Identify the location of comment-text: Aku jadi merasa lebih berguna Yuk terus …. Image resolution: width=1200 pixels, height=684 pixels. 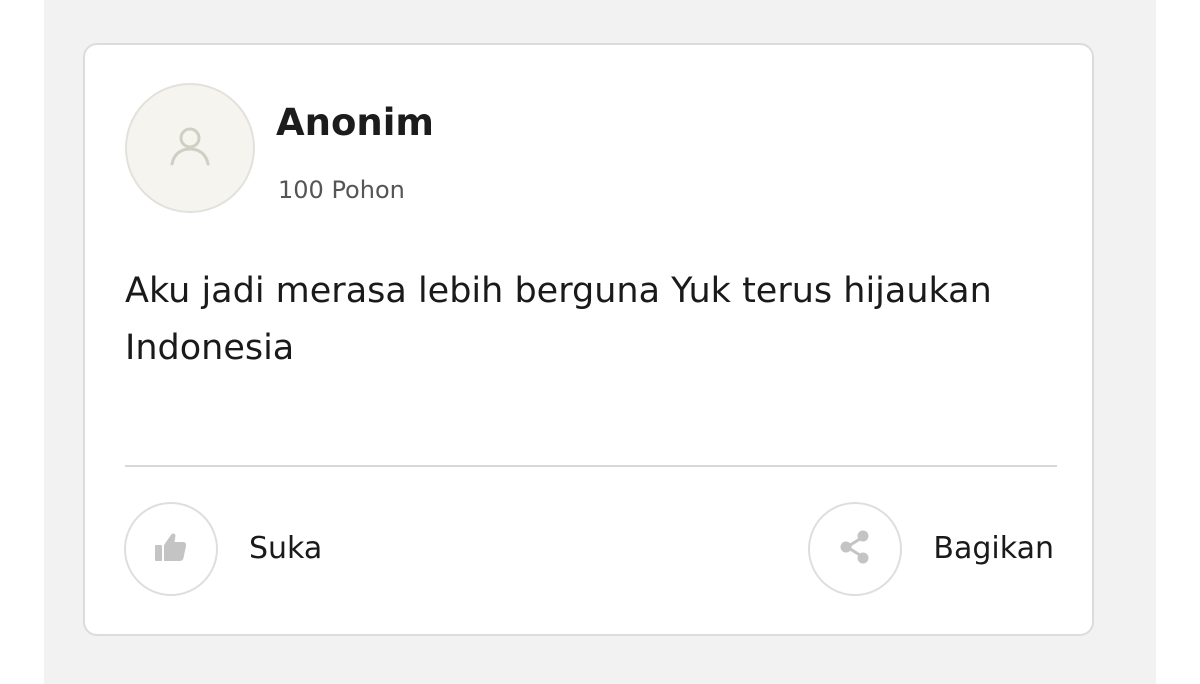
(558, 319).